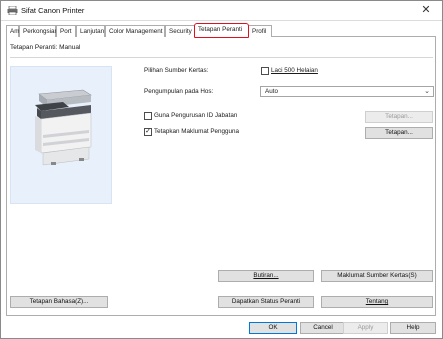 This screenshot has width=443, height=339. I want to click on device-settings-mode-label: Tetapan Peranti: Manual, so click(45, 47).